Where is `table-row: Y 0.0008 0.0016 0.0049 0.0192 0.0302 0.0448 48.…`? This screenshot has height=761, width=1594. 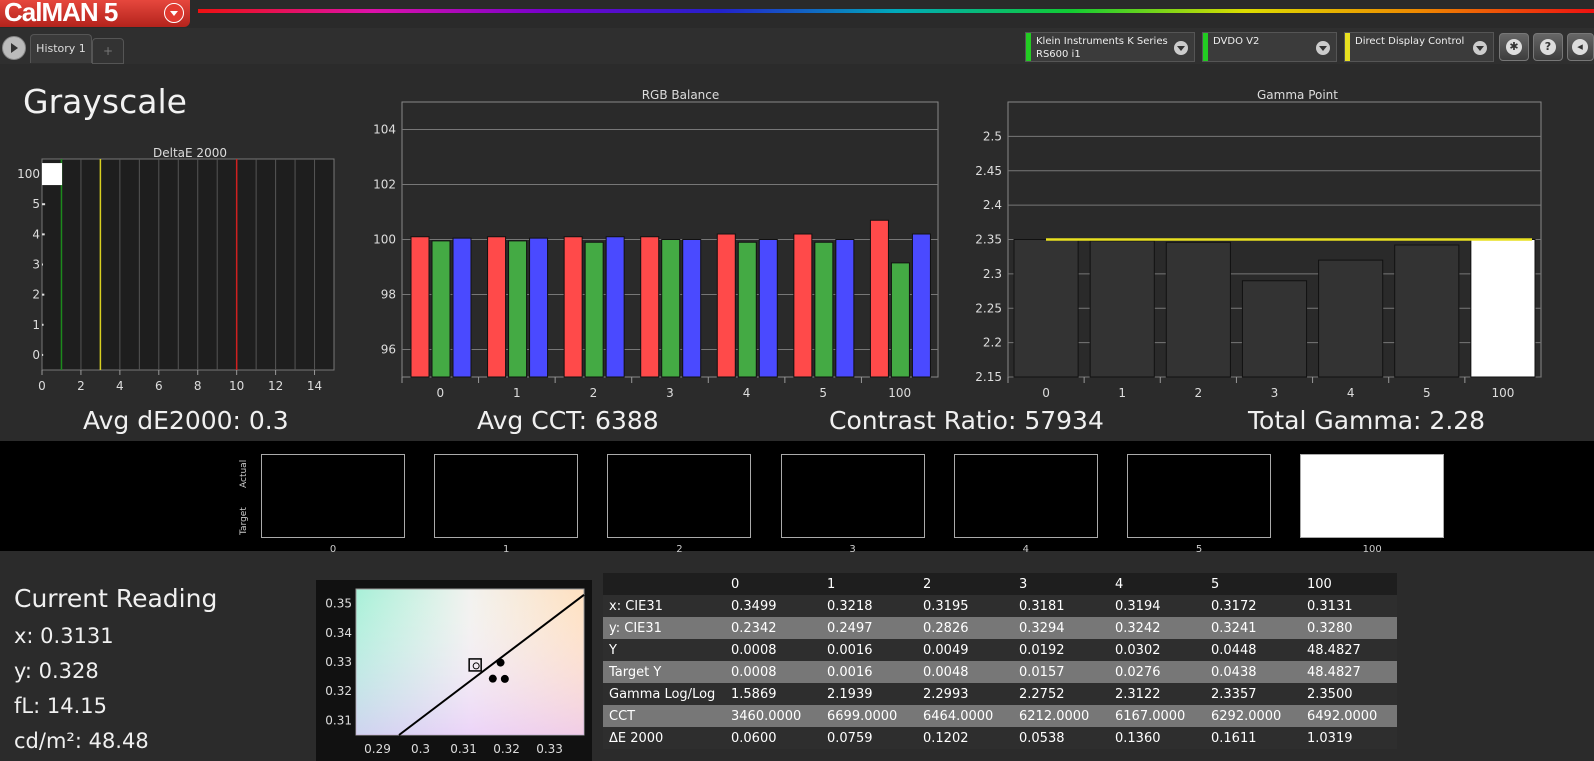 table-row: Y 0.0008 0.0016 0.0049 0.0192 0.0302 0.0448 48.… is located at coordinates (1000, 650).